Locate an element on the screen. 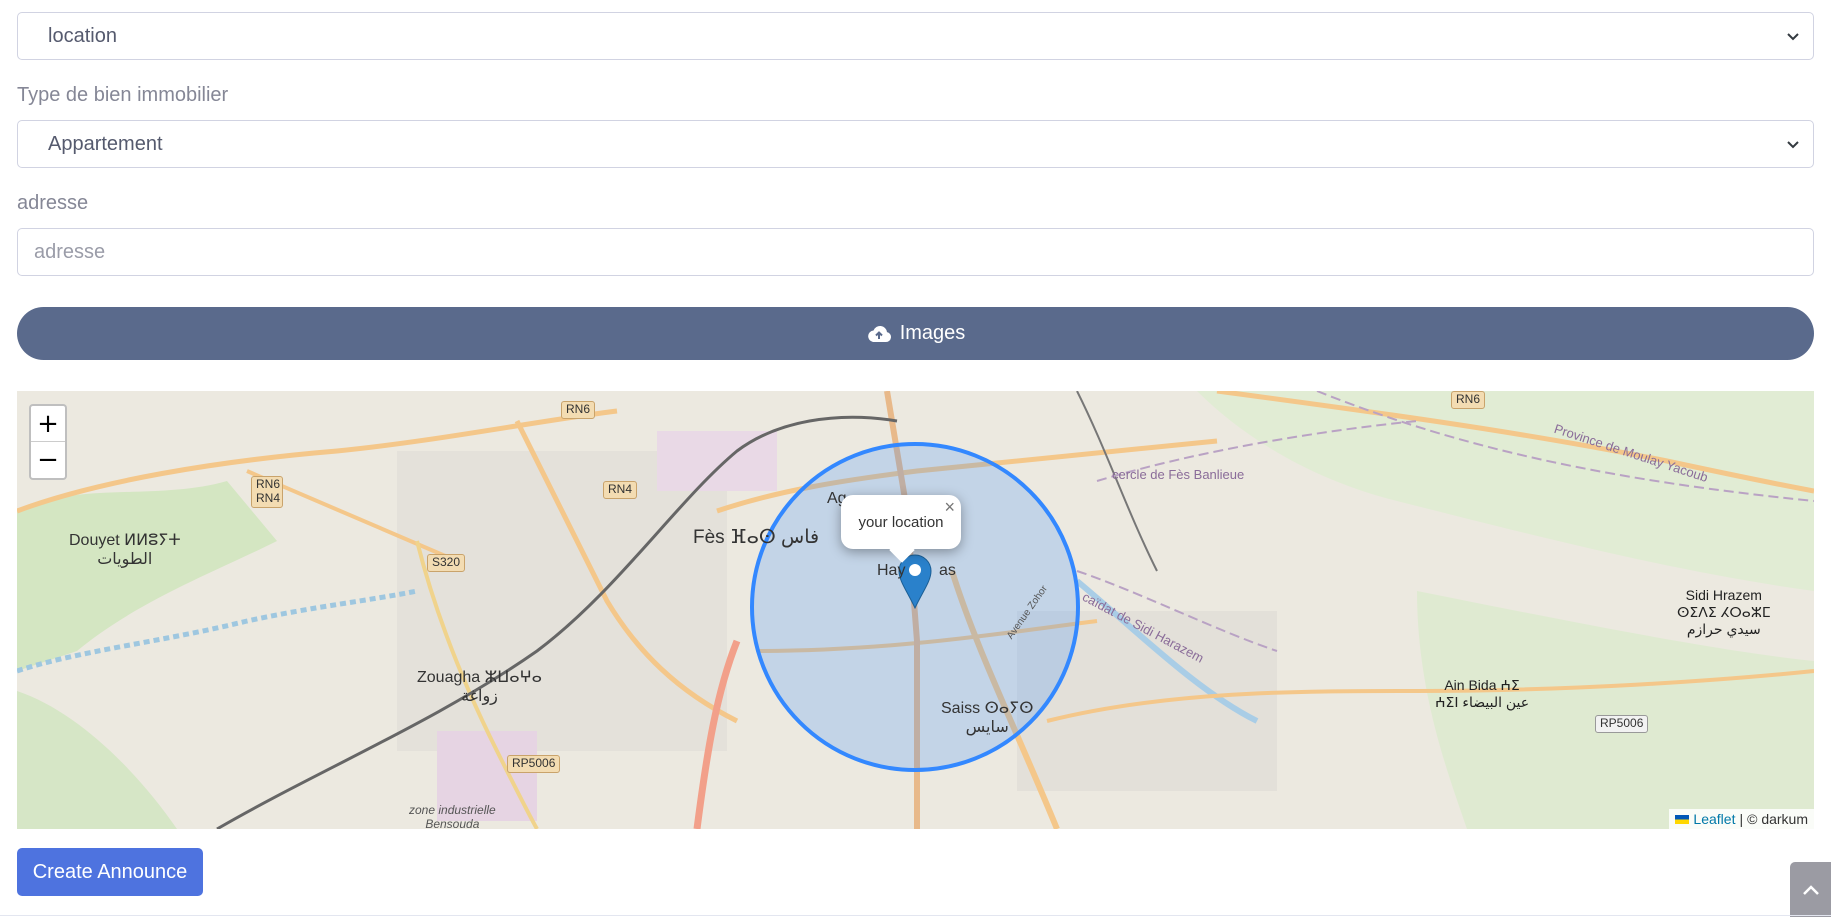 This screenshot has height=917, width=1831. map-attribution: Leaflet | © darkum is located at coordinates (1741, 819).